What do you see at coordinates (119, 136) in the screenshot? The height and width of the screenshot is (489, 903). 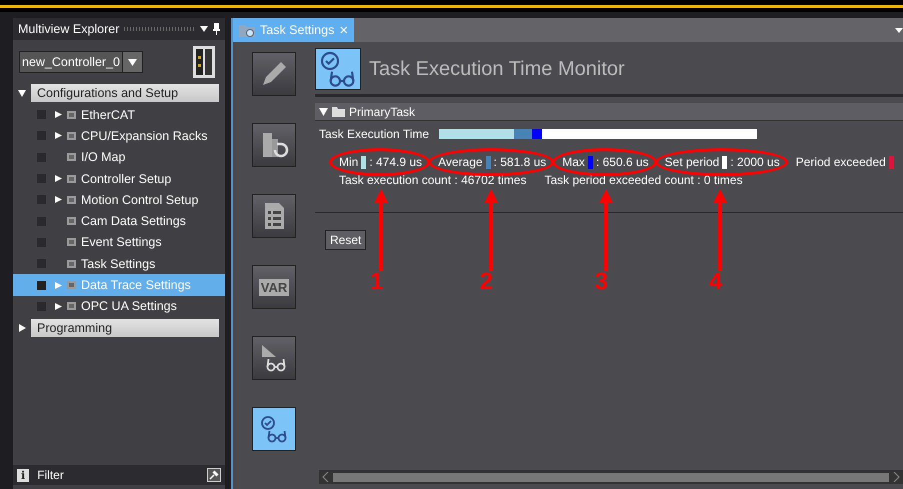 I see `tree-item: CPU/Expansion Racks` at bounding box center [119, 136].